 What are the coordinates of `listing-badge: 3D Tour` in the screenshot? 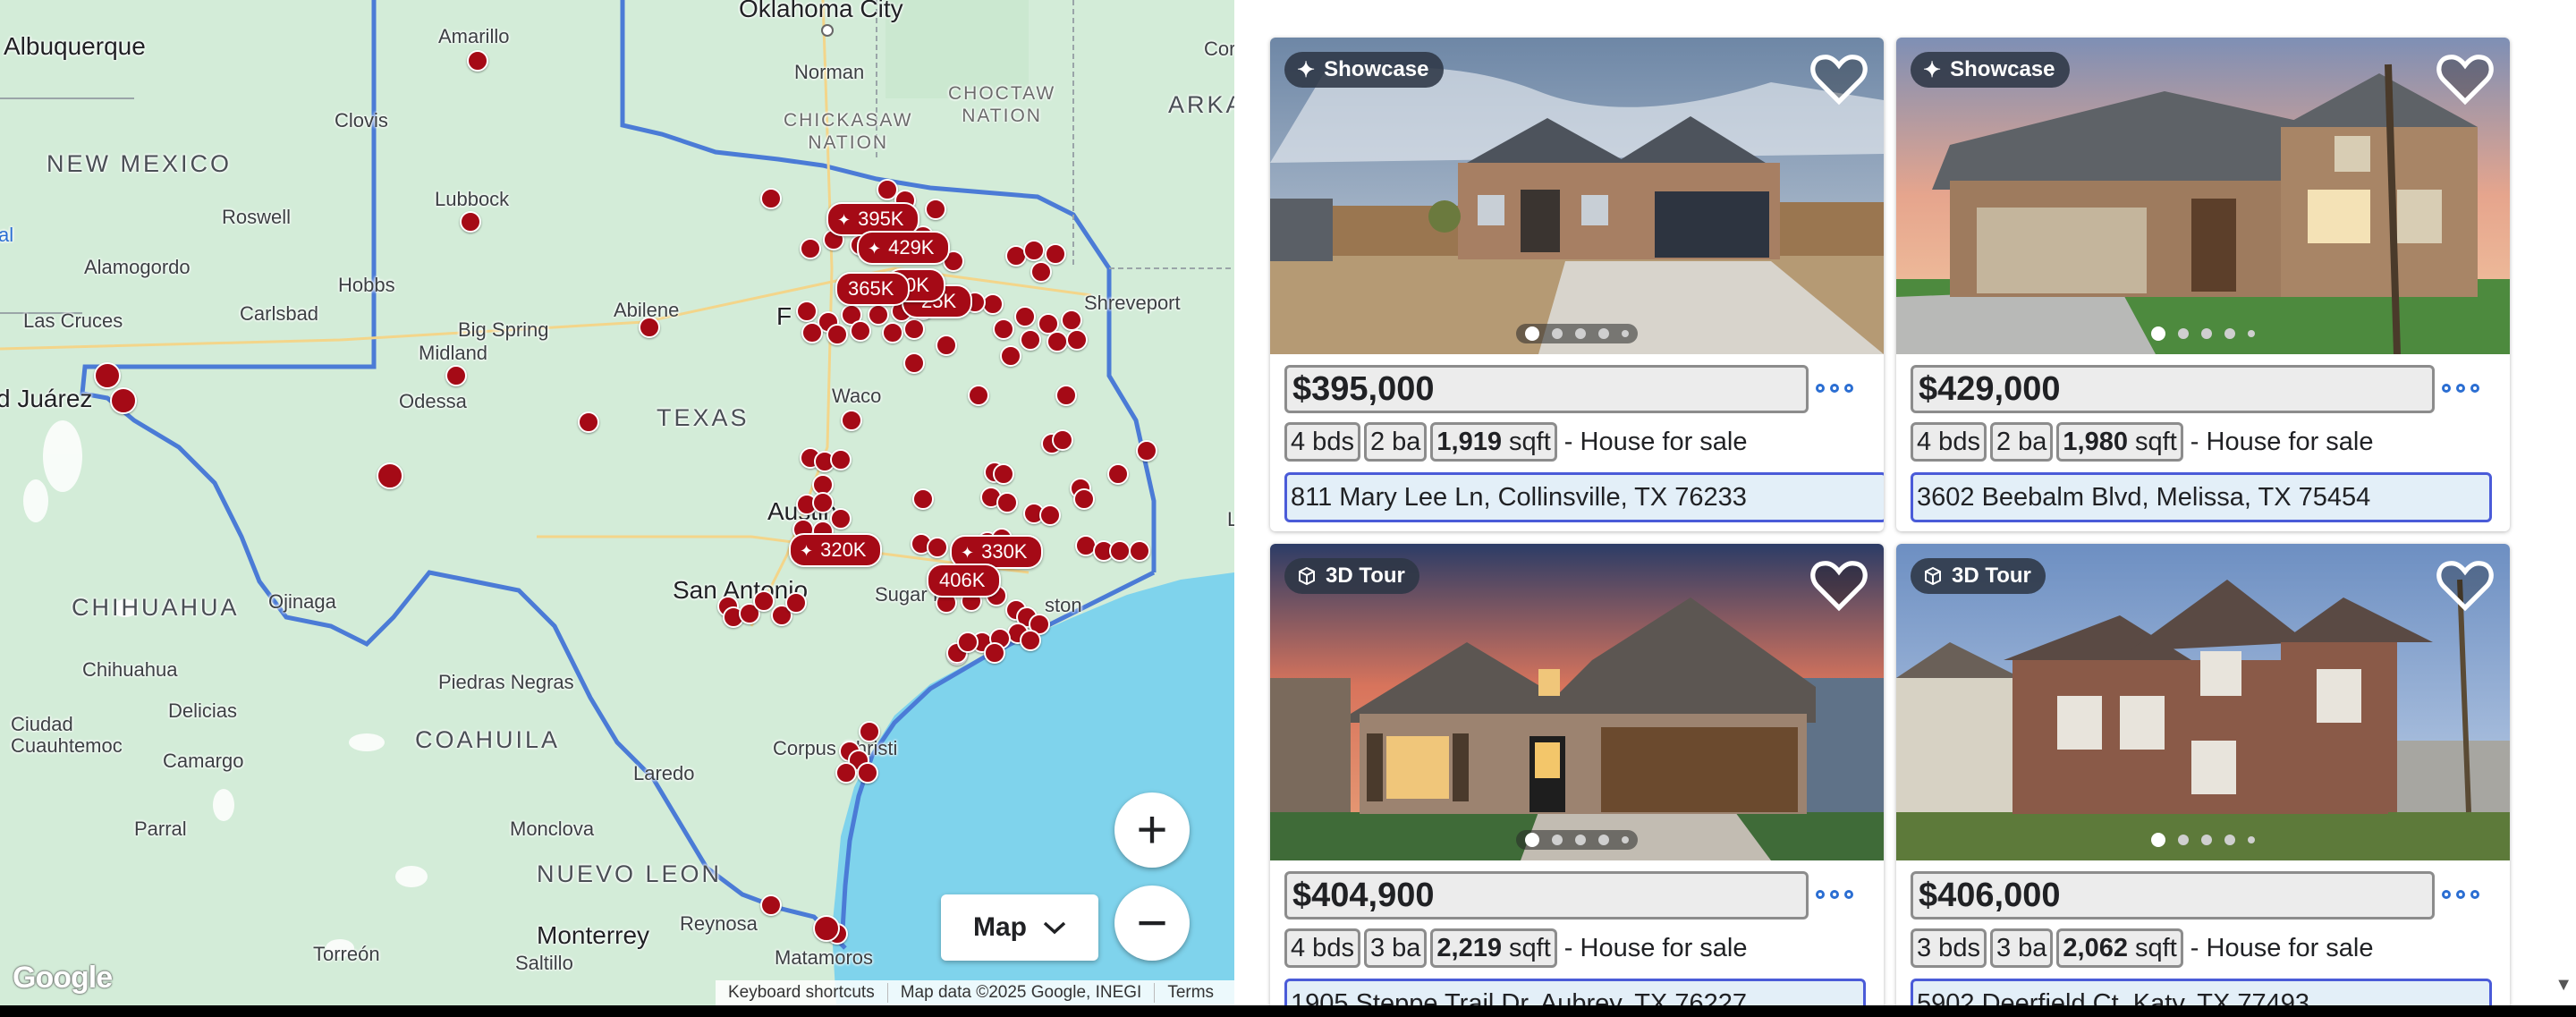 It's located at (1351, 576).